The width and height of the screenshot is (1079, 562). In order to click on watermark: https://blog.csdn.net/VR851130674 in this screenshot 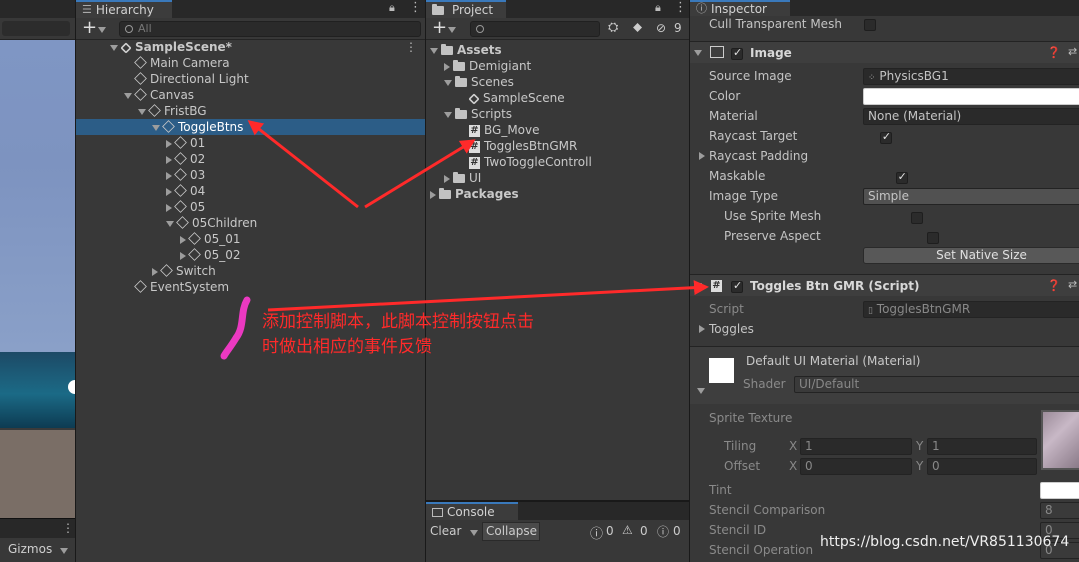, I will do `click(945, 542)`.